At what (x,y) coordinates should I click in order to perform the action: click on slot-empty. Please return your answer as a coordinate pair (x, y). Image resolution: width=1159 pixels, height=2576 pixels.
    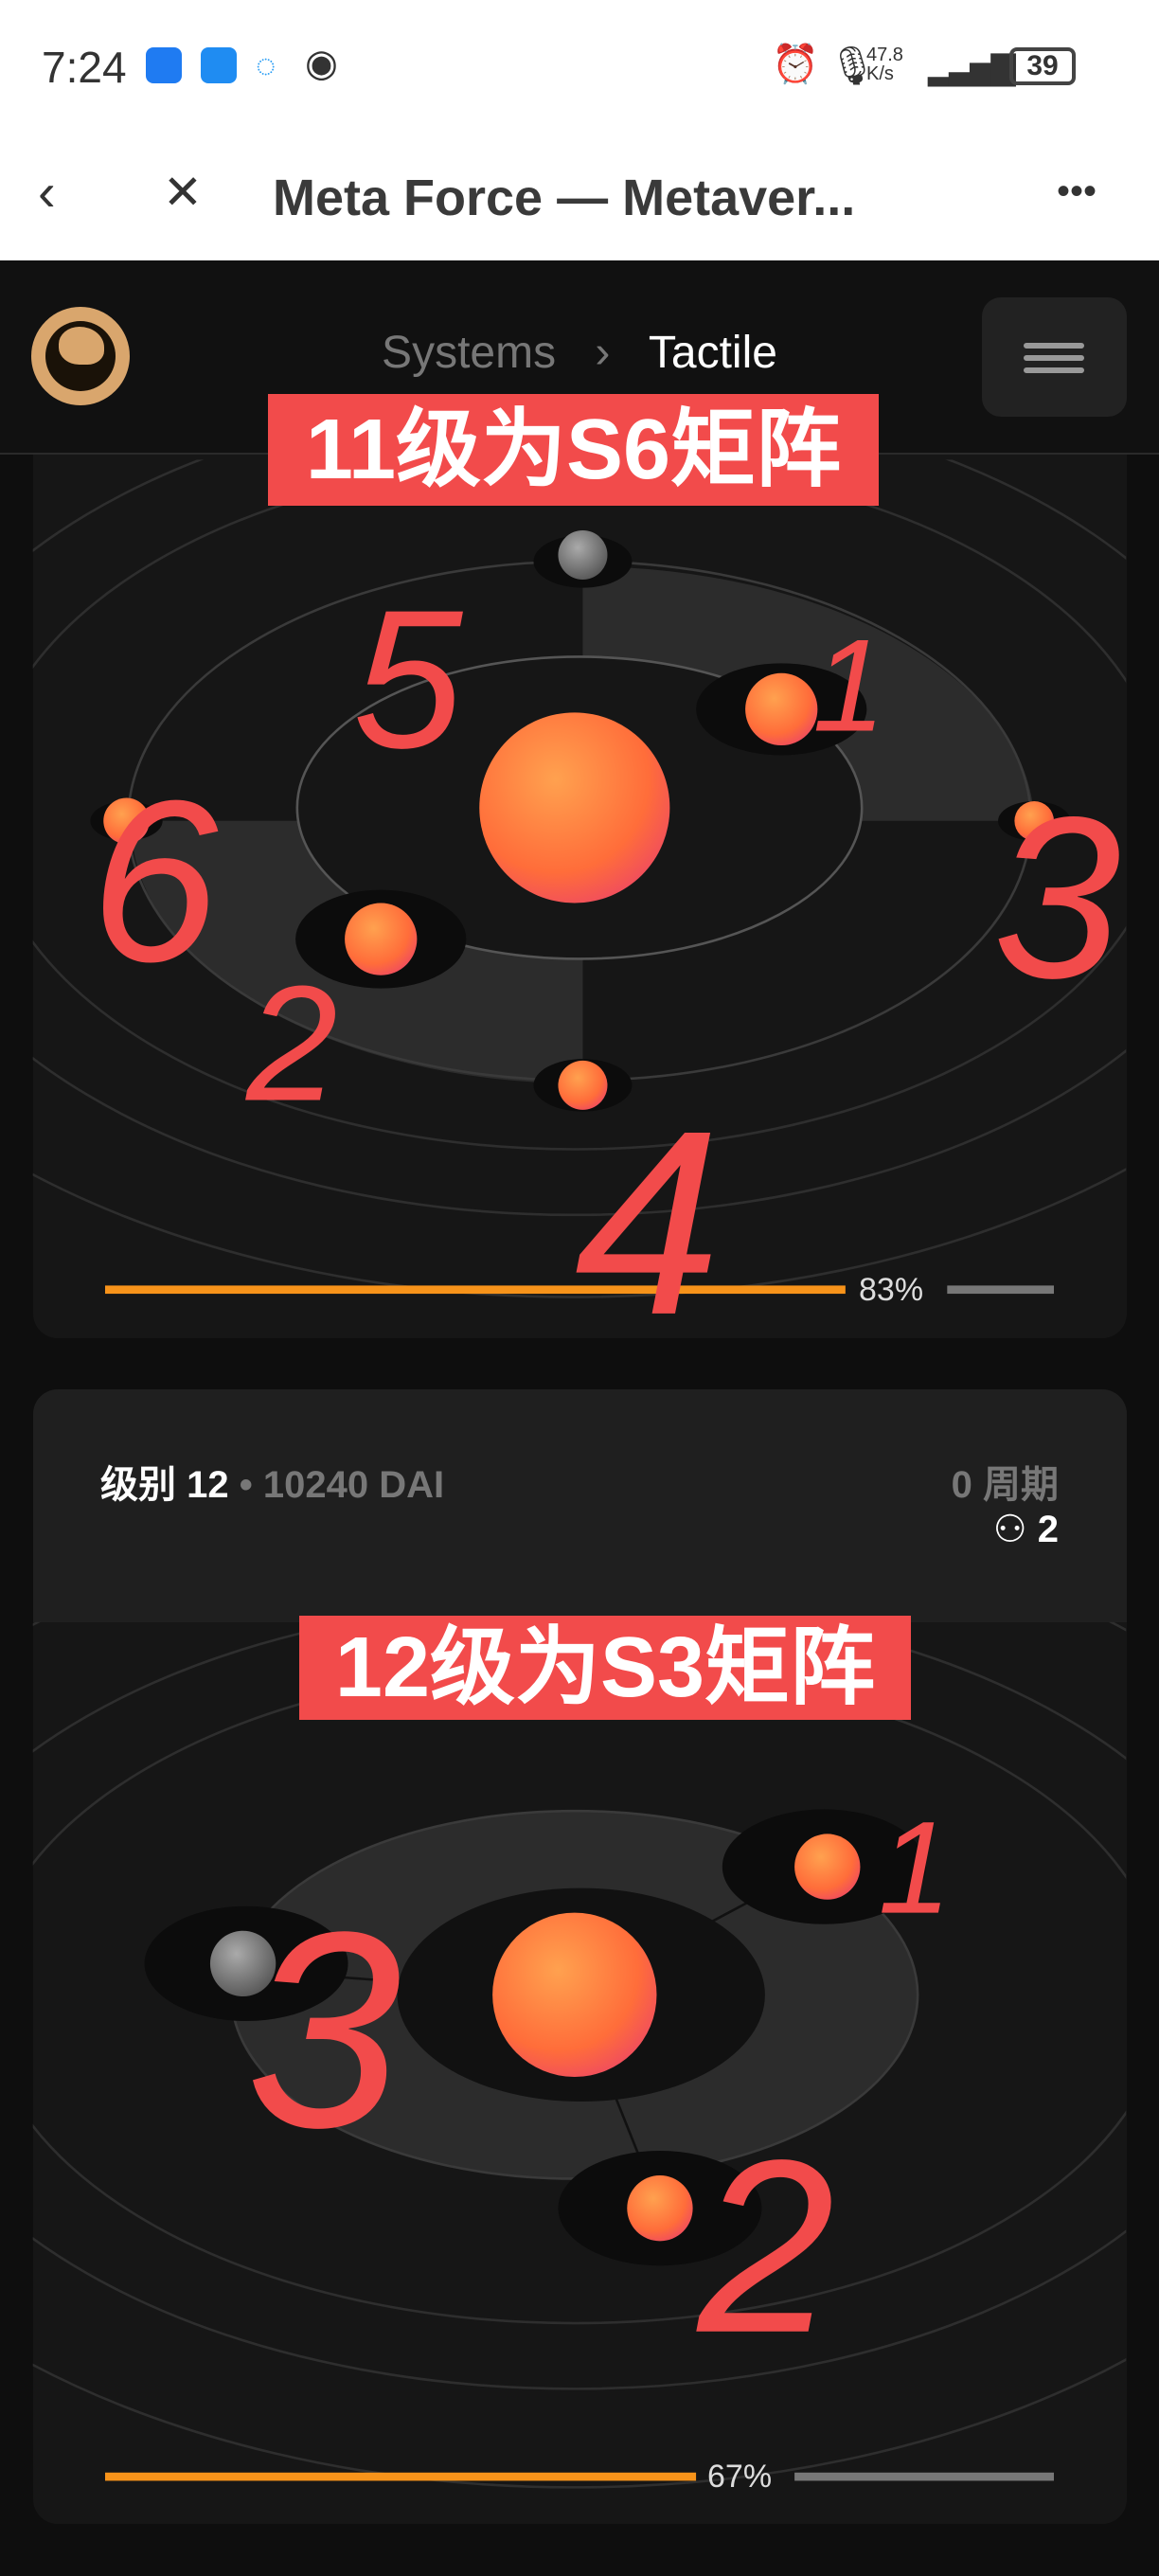
    Looking at the image, I should click on (583, 554).